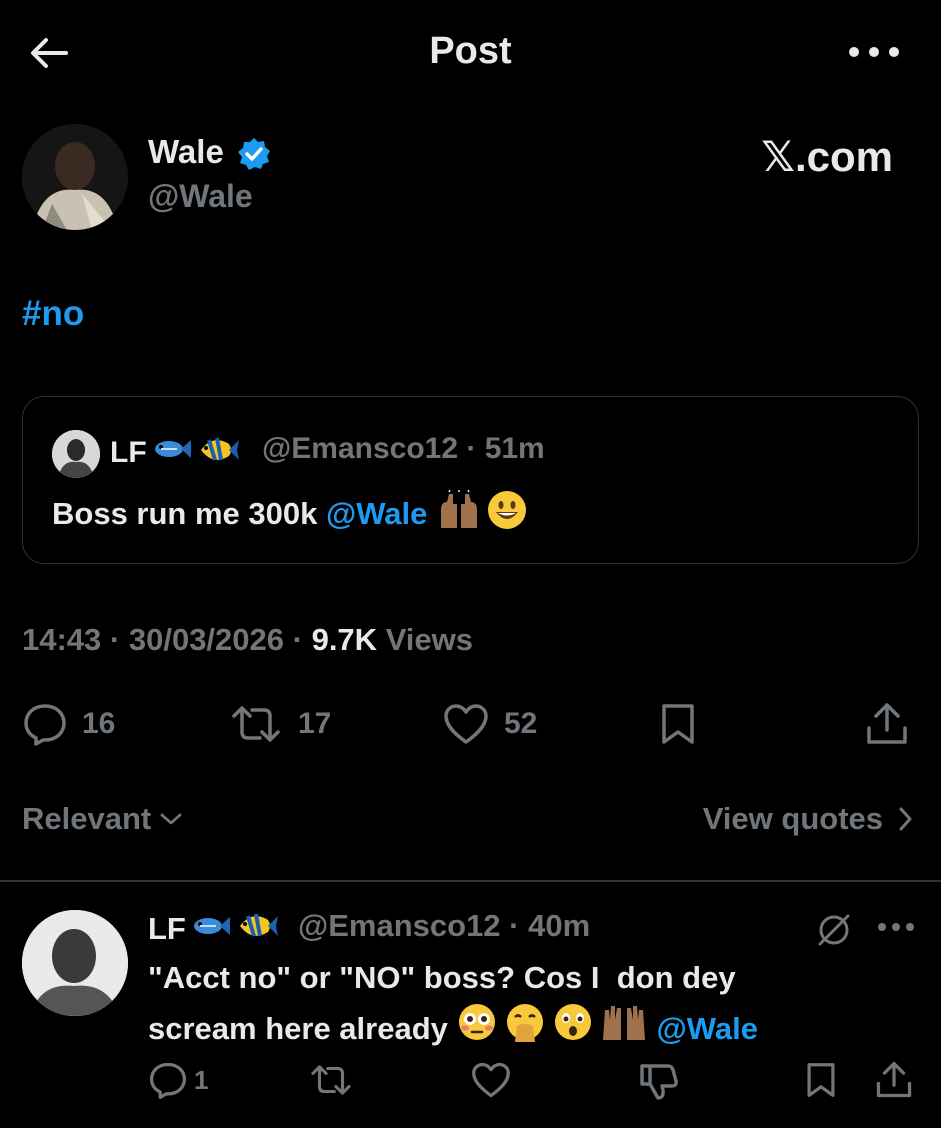  Describe the element at coordinates (624, 1029) in the screenshot. I see `palms-up-icon` at that location.